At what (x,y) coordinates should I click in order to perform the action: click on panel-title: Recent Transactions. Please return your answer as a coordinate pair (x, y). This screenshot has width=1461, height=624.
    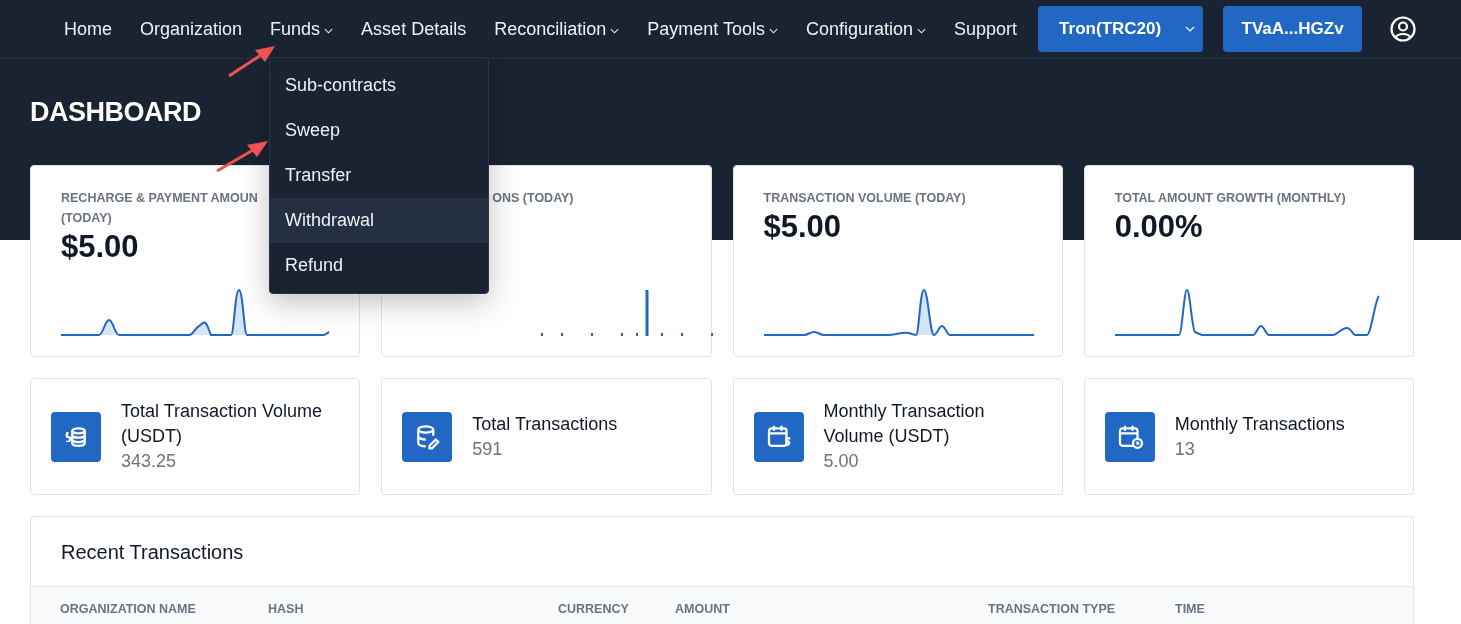
    Looking at the image, I should click on (152, 552).